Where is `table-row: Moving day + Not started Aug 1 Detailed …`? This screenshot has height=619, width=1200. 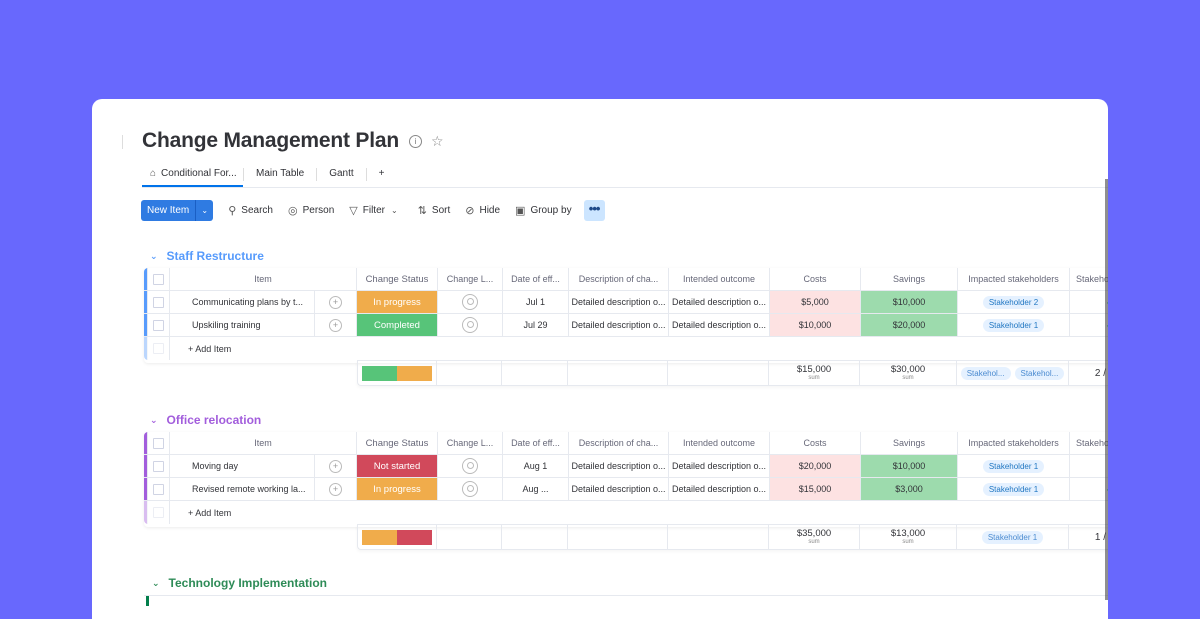 table-row: Moving day + Not started Aug 1 Detailed … is located at coordinates (626, 466).